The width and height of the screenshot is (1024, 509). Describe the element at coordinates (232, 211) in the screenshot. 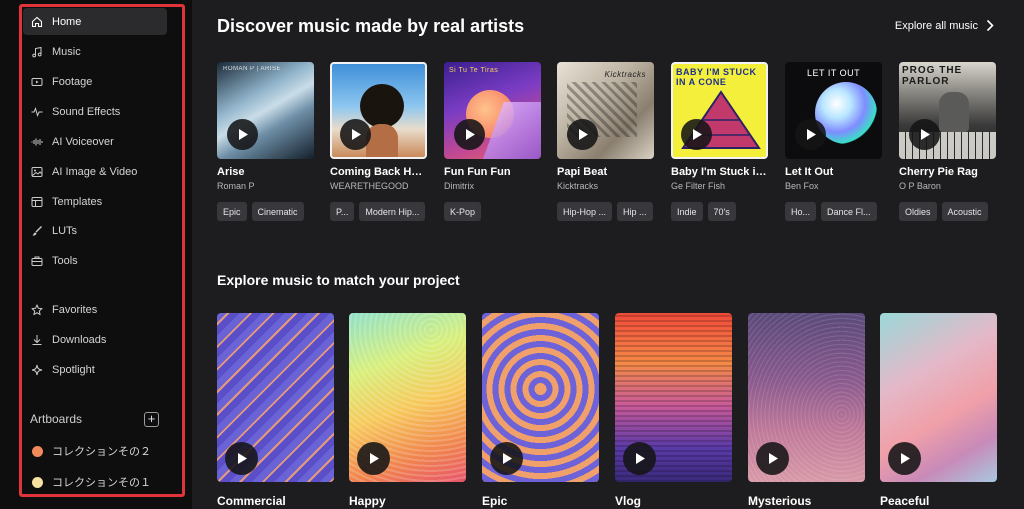

I see `genre-tag: Epic` at that location.